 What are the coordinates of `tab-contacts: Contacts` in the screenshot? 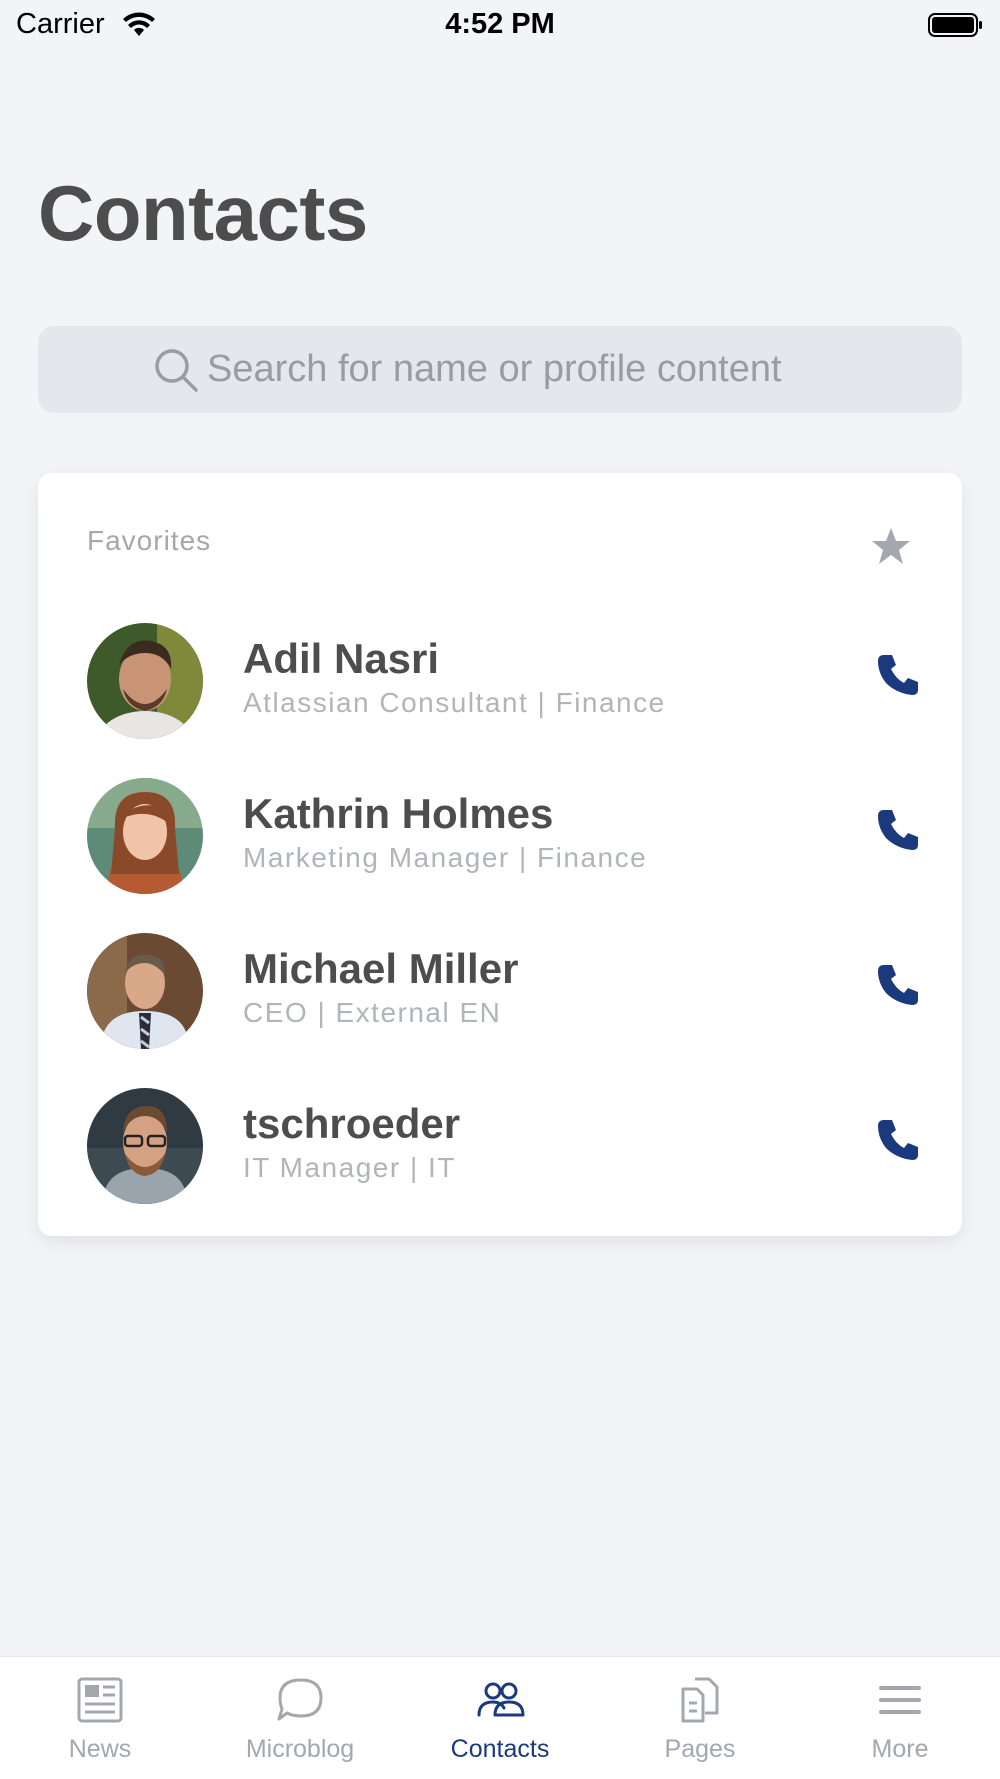 It's located at (500, 1718).